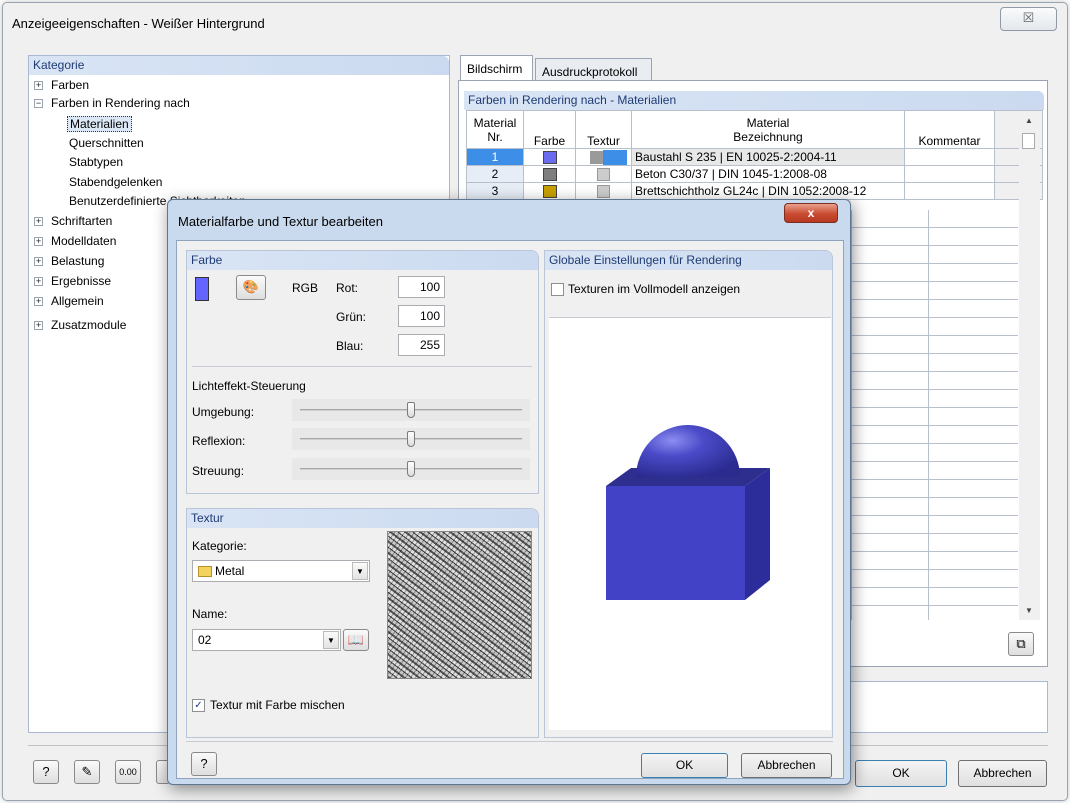 Image resolution: width=1070 pixels, height=803 pixels. I want to click on tree-item-stabendgelenken: Stabendgelenken, so click(115, 182).